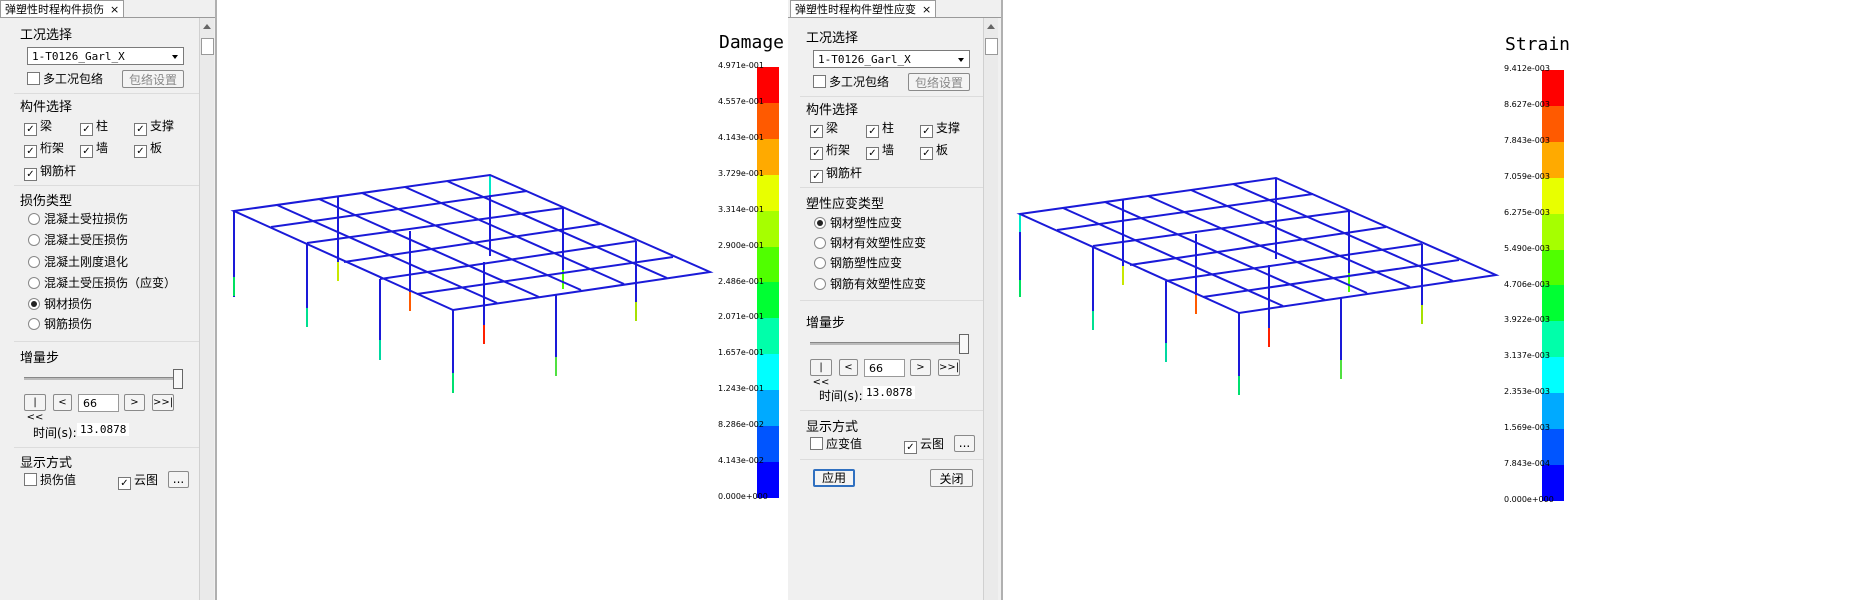 Image resolution: width=1849 pixels, height=600 pixels. What do you see at coordinates (741, 173) in the screenshot?
I see `legend-tick-label: 3.729e-001` at bounding box center [741, 173].